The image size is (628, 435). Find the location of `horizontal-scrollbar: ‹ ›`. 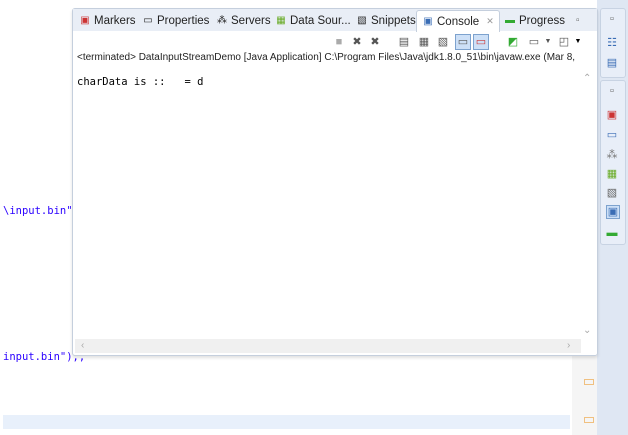

horizontal-scrollbar: ‹ › is located at coordinates (328, 346).